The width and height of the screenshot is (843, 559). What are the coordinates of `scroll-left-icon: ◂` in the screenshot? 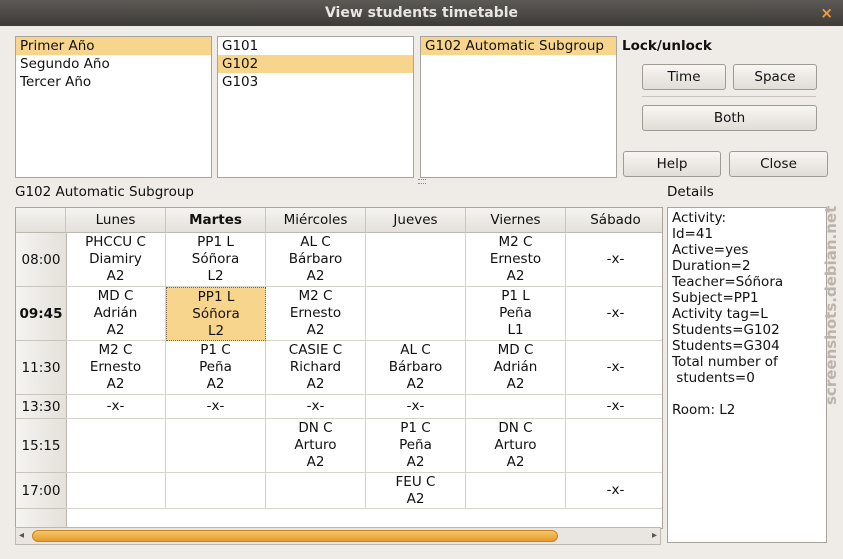 It's located at (21, 535).